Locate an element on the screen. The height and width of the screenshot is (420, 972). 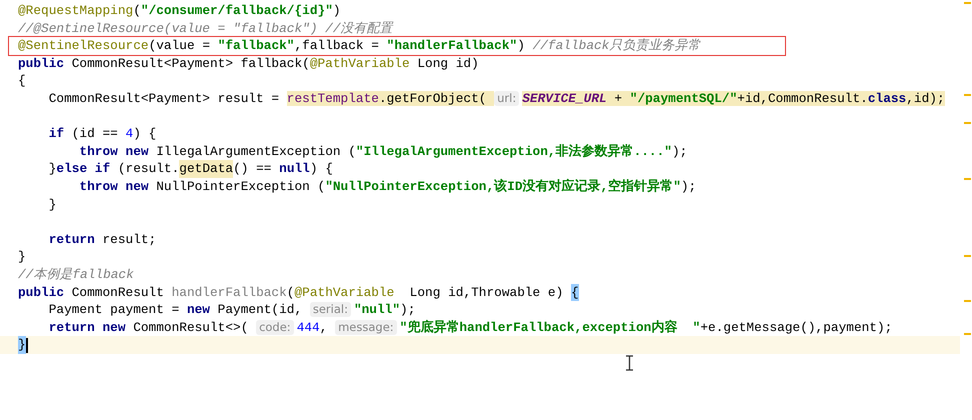
code-text: "null"); is located at coordinates (385, 310).